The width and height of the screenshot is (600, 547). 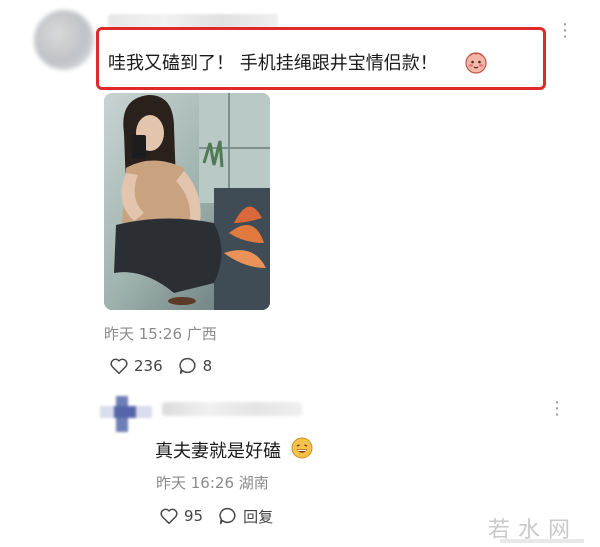 What do you see at coordinates (565, 31) in the screenshot?
I see `more-options-icon: ⋮` at bounding box center [565, 31].